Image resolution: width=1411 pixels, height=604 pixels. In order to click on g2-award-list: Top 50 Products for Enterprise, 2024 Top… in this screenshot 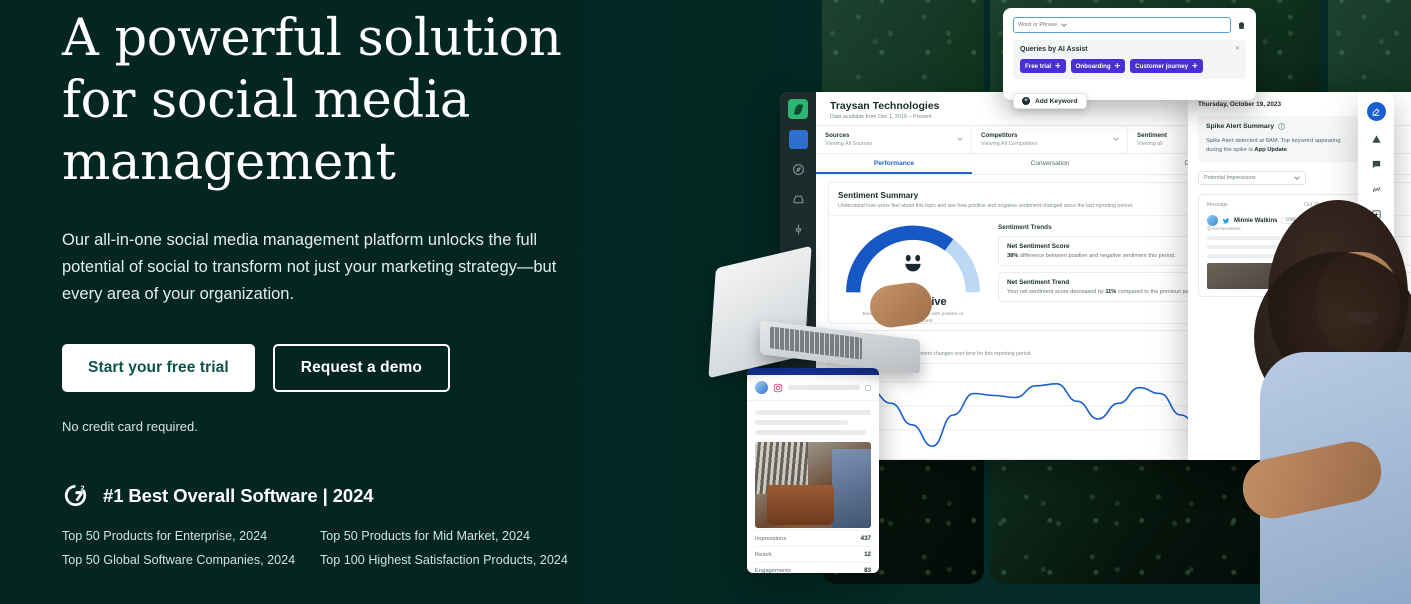, I will do `click(342, 548)`.